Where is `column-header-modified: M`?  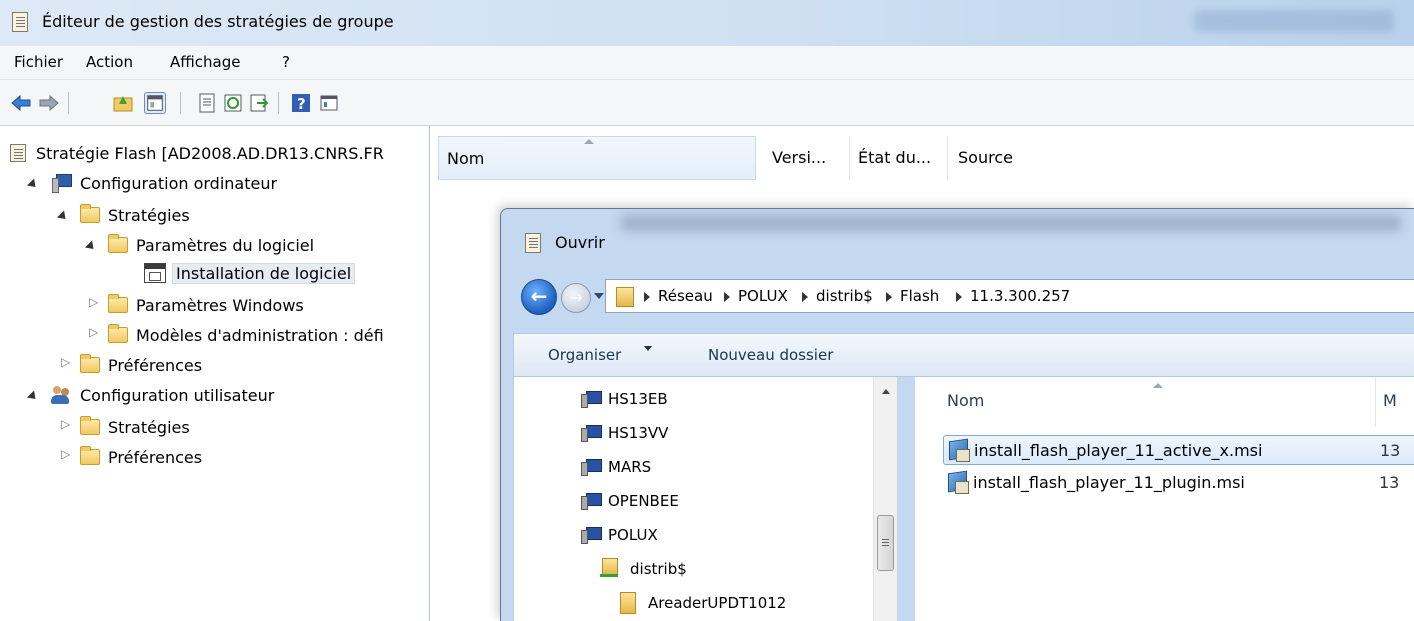 column-header-modified: M is located at coordinates (1390, 400).